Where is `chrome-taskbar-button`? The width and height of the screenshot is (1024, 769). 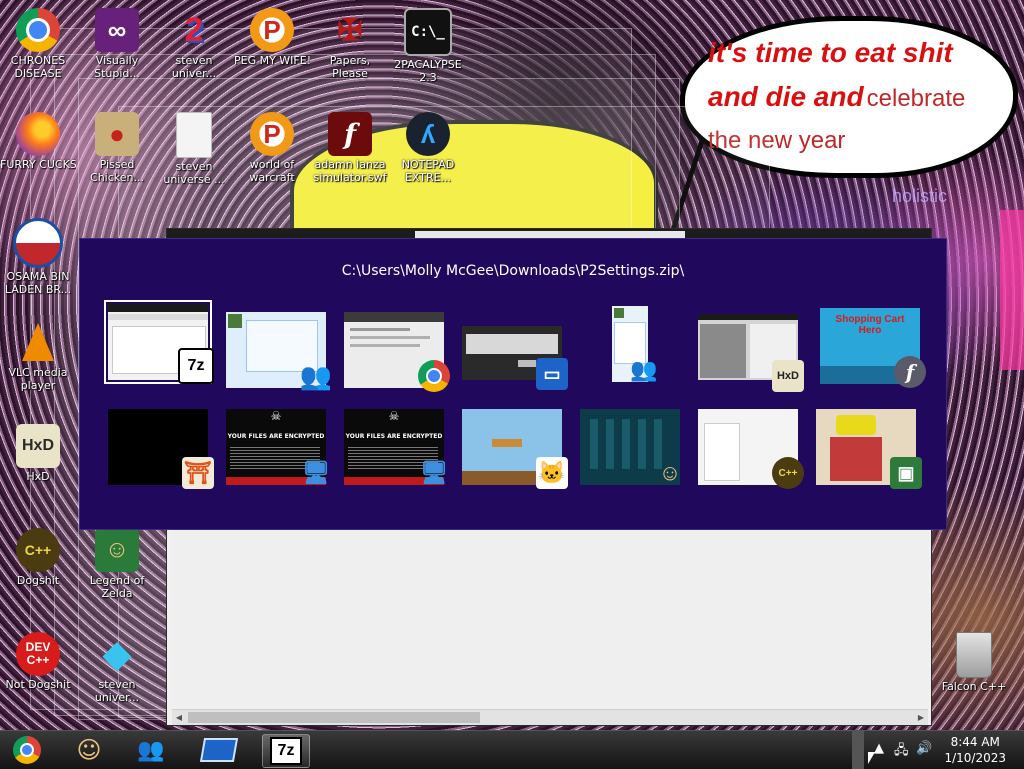
chrome-taskbar-button is located at coordinates (27, 750).